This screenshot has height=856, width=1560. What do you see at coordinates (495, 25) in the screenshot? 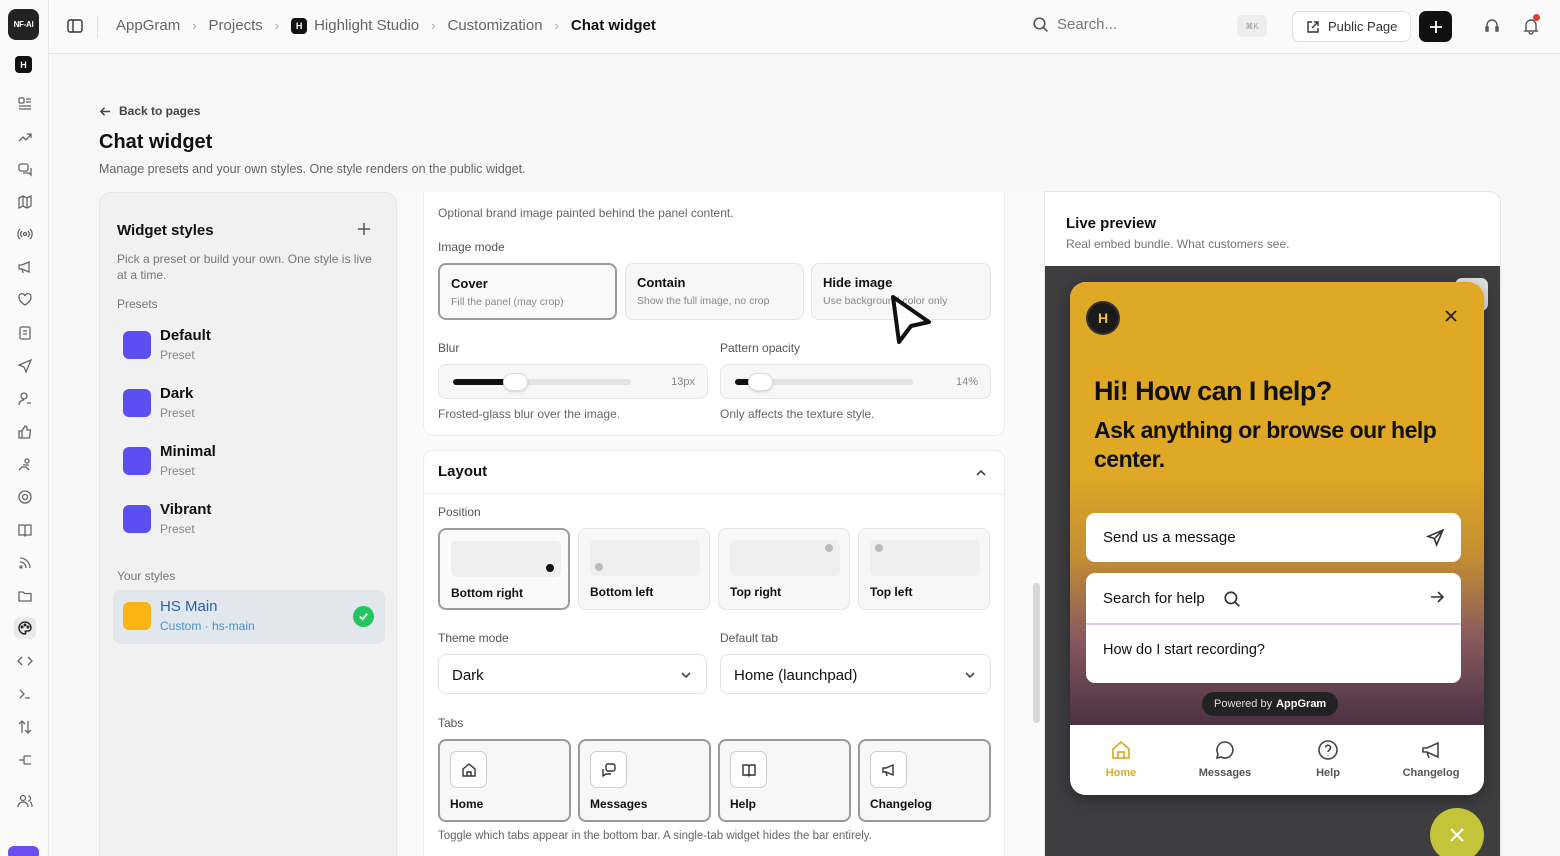
I see `crumb-customization: Customization` at bounding box center [495, 25].